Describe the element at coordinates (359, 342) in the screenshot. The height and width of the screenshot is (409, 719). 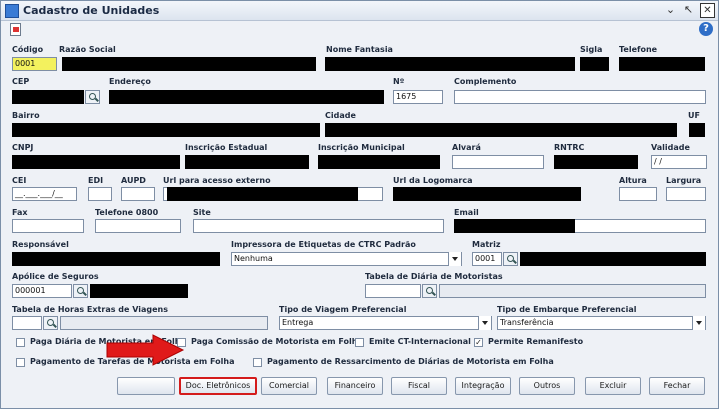
I see `emite-ct-internacional-checkbox` at that location.